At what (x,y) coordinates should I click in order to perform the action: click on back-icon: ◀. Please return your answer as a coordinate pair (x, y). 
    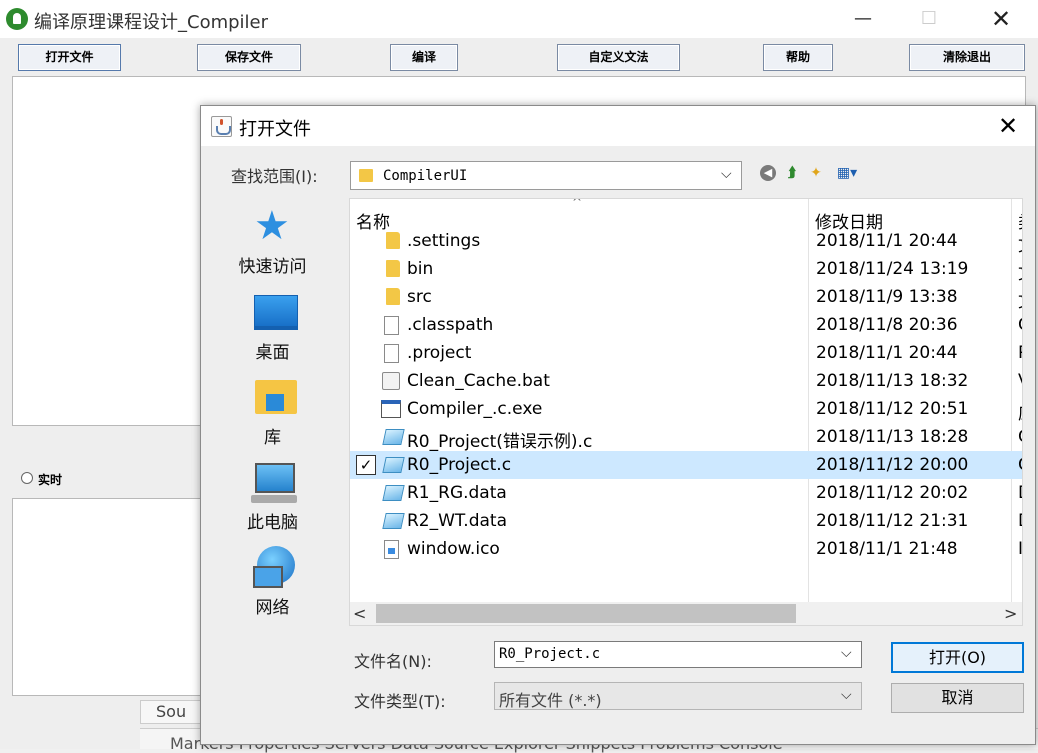
    Looking at the image, I should click on (768, 173).